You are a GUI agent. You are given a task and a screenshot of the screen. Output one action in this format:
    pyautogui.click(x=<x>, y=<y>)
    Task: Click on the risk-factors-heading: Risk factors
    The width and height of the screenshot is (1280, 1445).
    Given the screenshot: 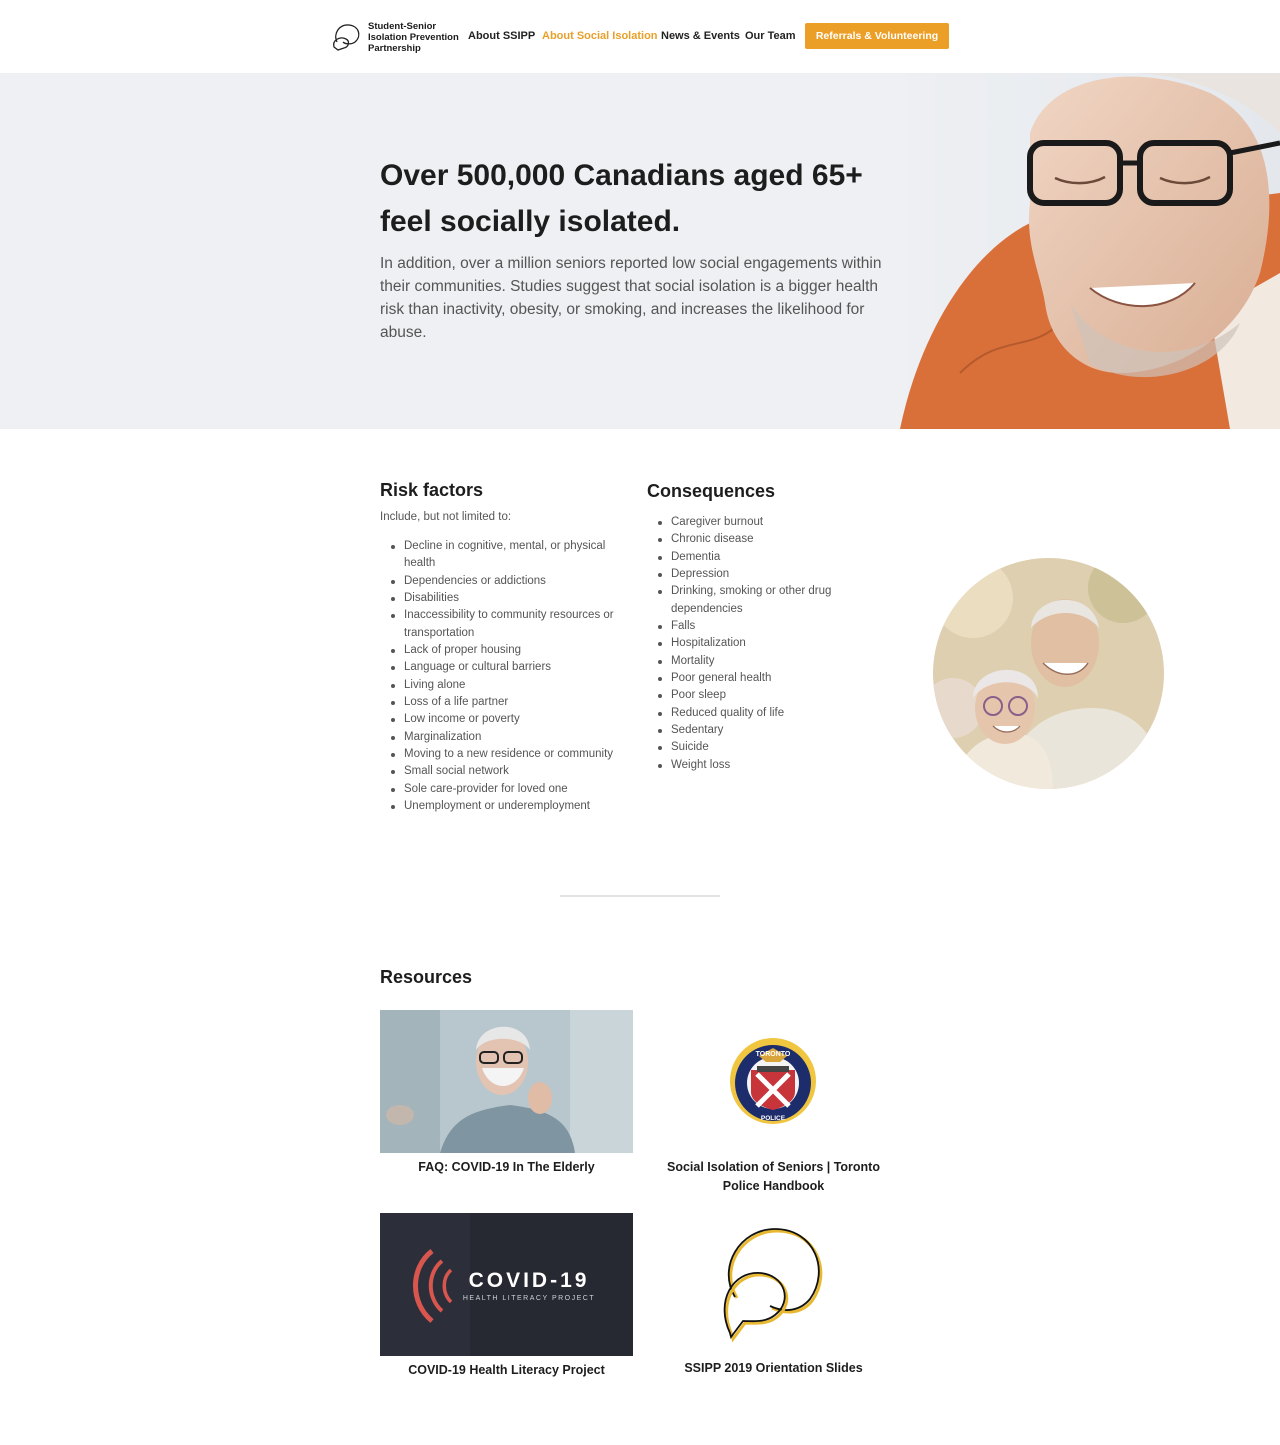 What is the action you would take?
    pyautogui.click(x=432, y=490)
    